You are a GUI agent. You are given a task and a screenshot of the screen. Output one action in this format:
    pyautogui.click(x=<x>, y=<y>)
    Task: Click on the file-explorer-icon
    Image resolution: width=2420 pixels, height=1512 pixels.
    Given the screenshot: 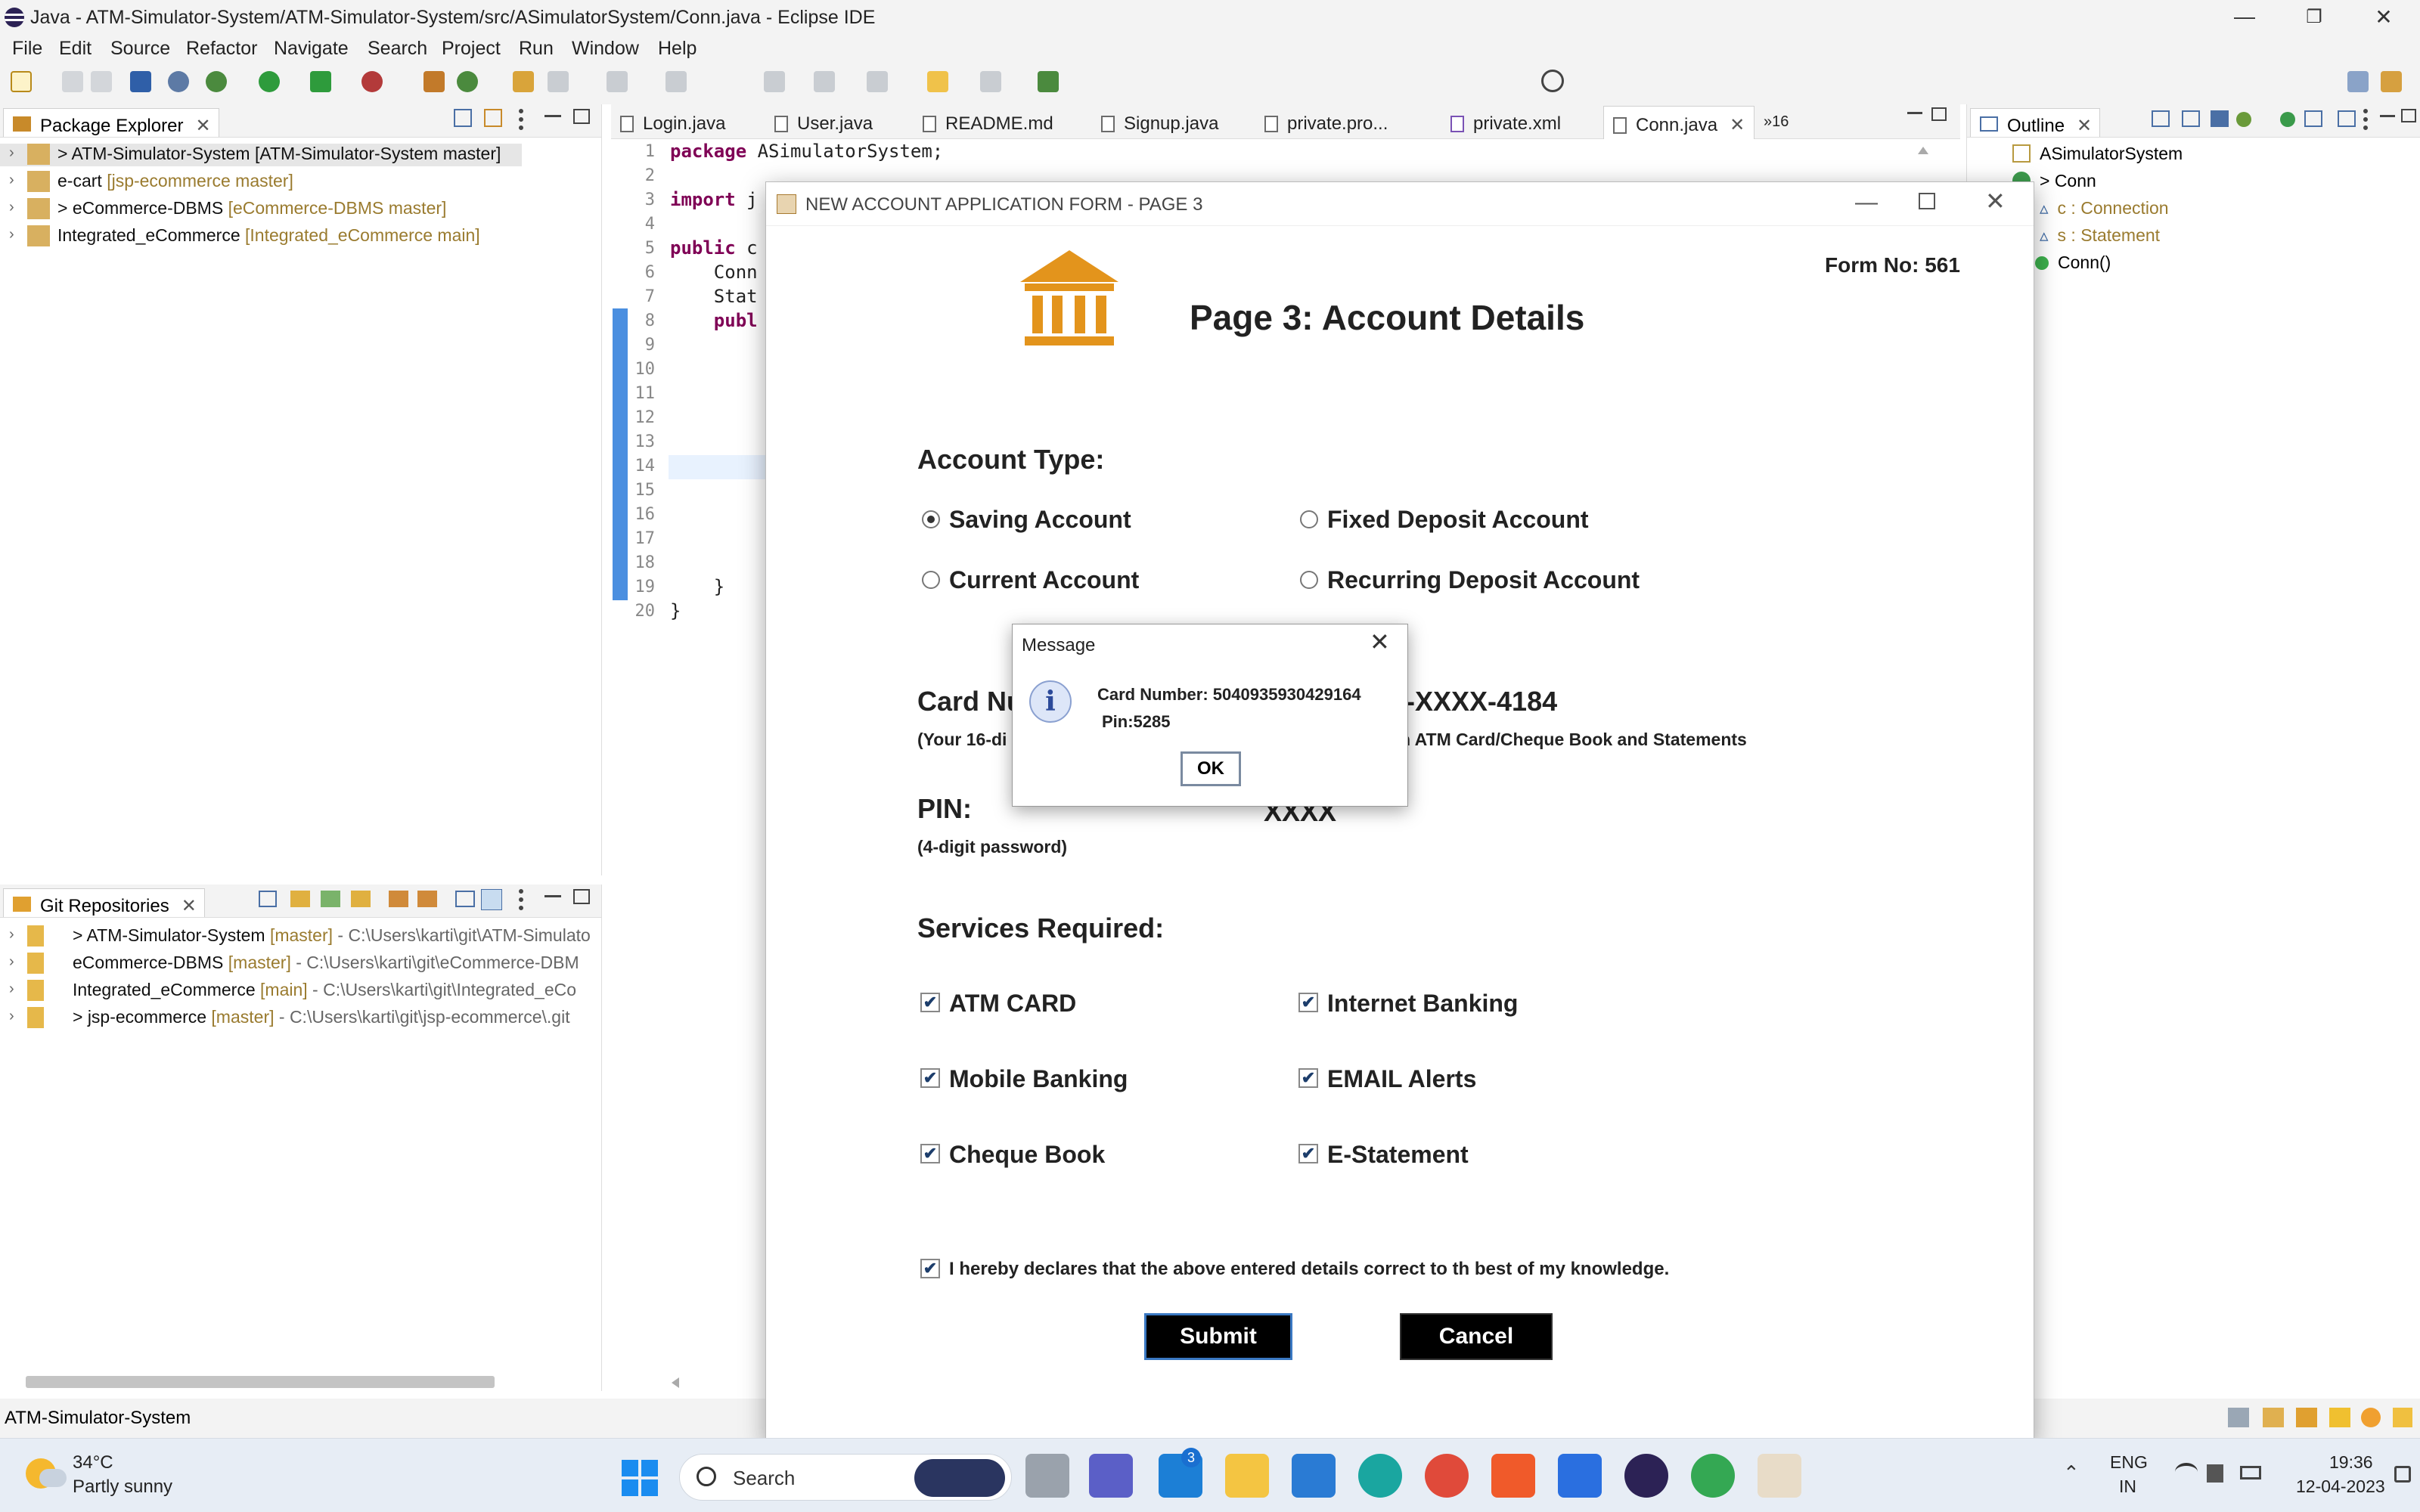 What is the action you would take?
    pyautogui.click(x=1247, y=1476)
    